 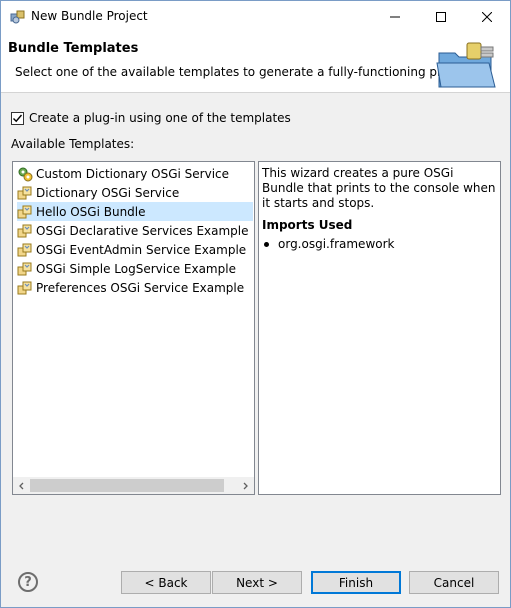 I want to click on finish-button: Finish, so click(x=356, y=582).